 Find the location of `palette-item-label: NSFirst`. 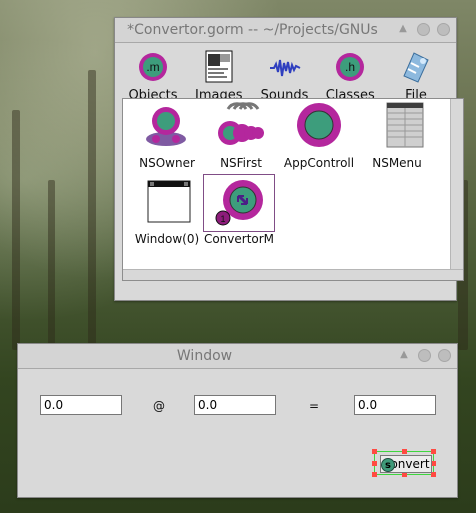

palette-item-label: NSFirst is located at coordinates (241, 163).